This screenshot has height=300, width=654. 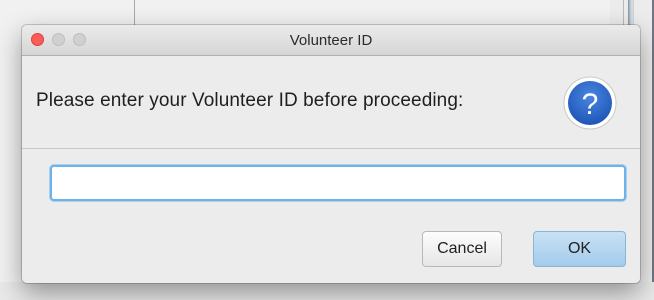 I want to click on minimize-window-button, so click(x=58, y=39).